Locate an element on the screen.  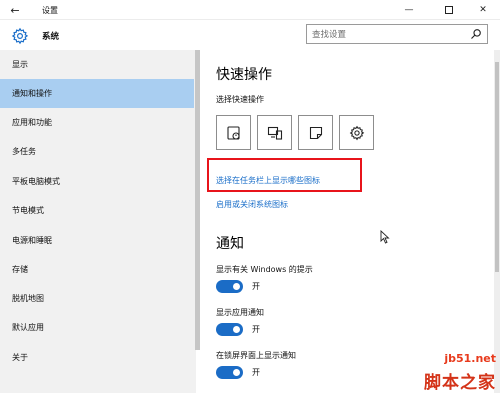
search-icon is located at coordinates (476, 34).